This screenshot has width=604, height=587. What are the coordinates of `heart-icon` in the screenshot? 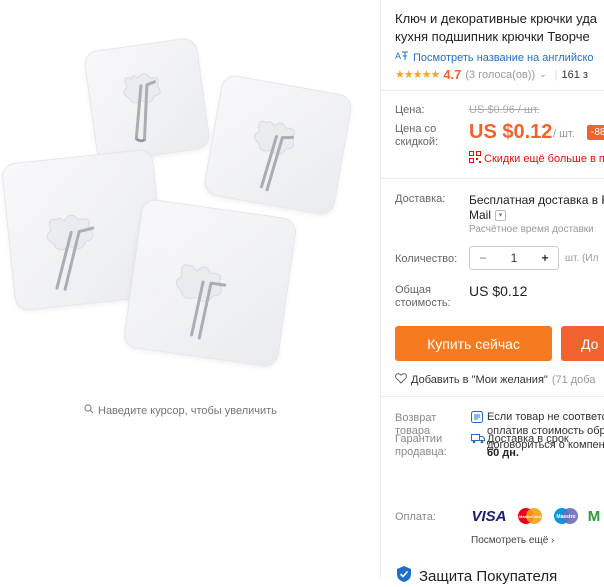 It's located at (401, 380).